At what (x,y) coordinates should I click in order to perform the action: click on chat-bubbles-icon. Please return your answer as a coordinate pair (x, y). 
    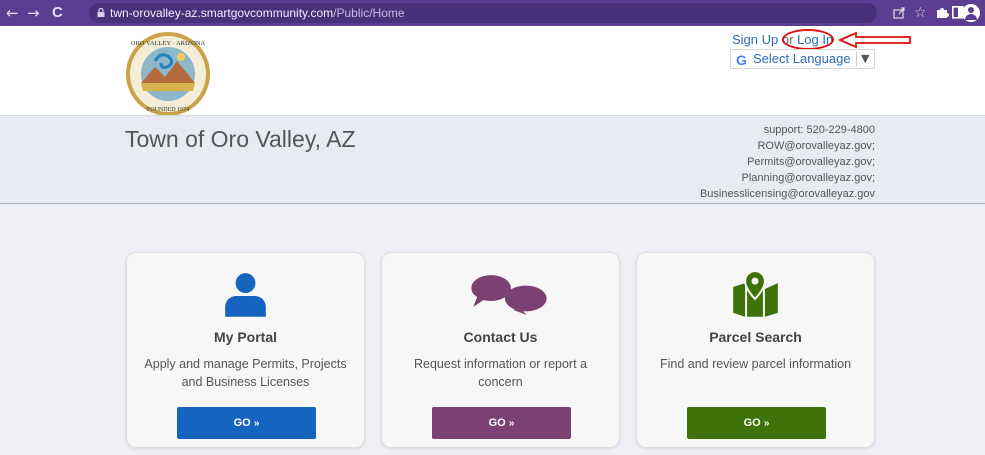
    Looking at the image, I should click on (509, 295).